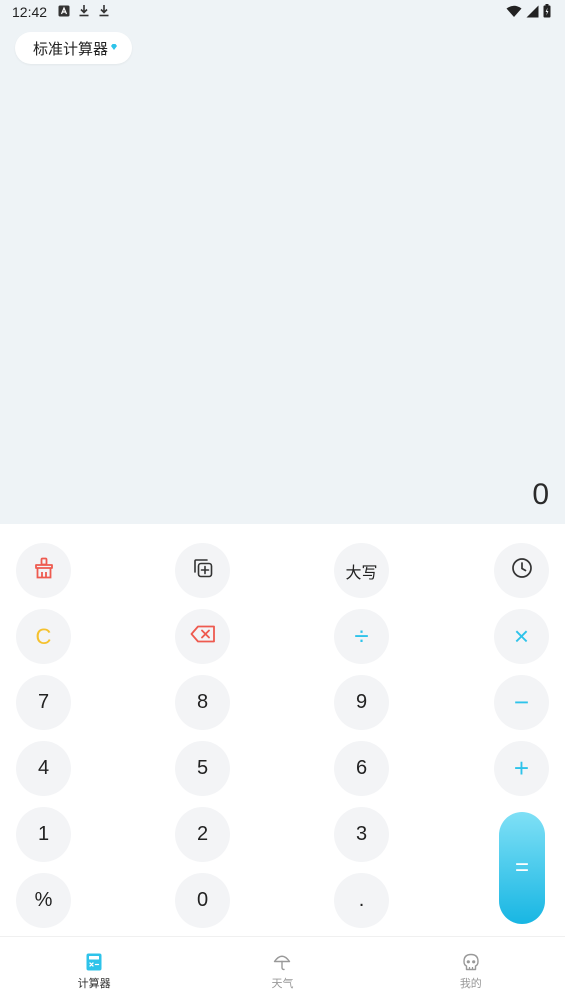  I want to click on digit-9-button: 9, so click(361, 702).